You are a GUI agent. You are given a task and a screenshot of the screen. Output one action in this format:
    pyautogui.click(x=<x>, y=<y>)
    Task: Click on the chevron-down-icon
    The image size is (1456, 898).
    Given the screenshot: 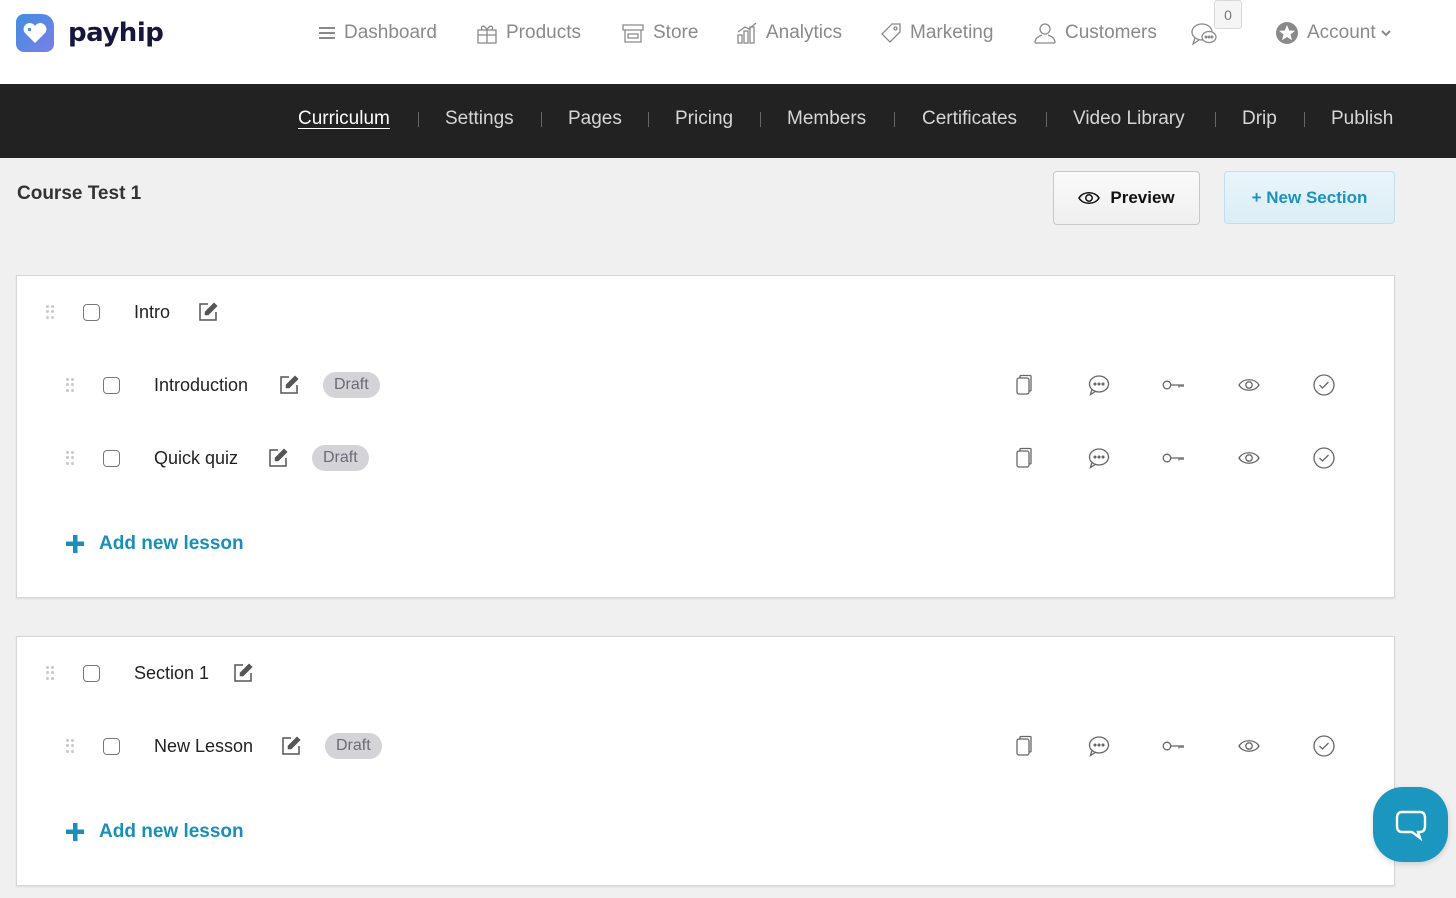 What is the action you would take?
    pyautogui.click(x=1385, y=33)
    